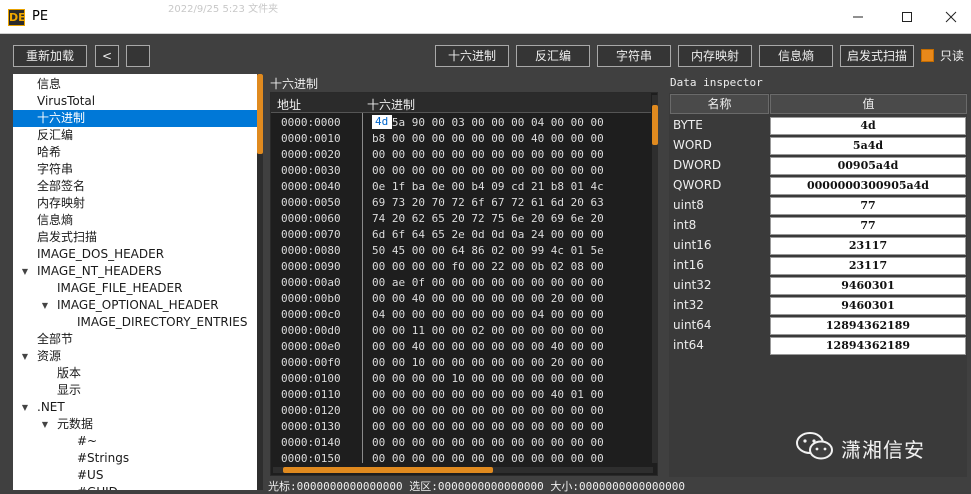  What do you see at coordinates (488, 138) in the screenshot?
I see `hex-row: b8 00 00 00 00 00 00 00 40 00 00 00` at bounding box center [488, 138].